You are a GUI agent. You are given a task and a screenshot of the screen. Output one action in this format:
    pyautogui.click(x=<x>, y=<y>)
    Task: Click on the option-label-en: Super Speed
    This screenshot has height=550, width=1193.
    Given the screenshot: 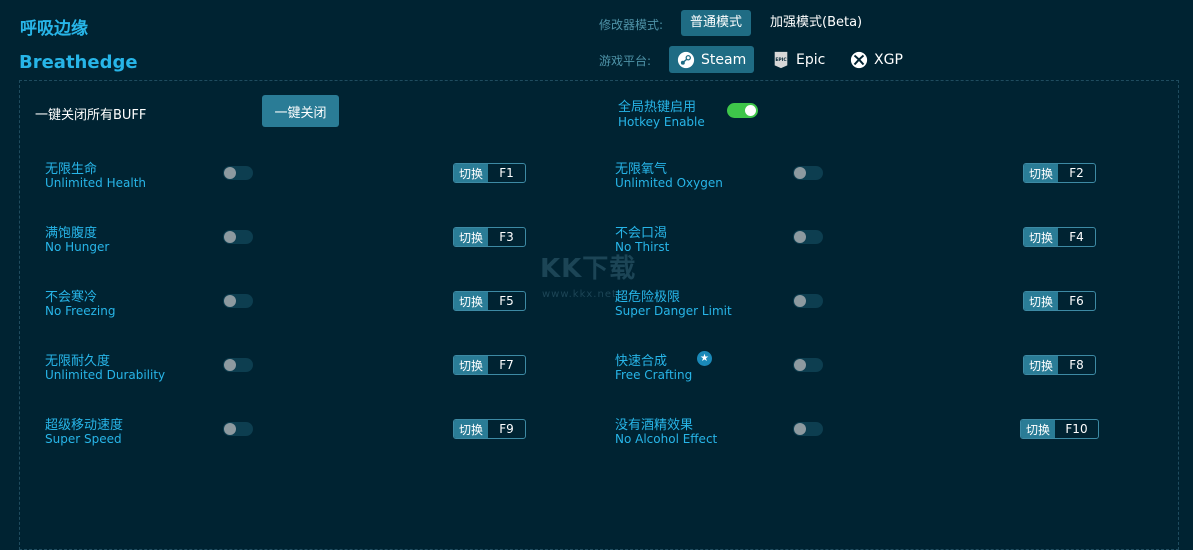 What is the action you would take?
    pyautogui.click(x=83, y=439)
    